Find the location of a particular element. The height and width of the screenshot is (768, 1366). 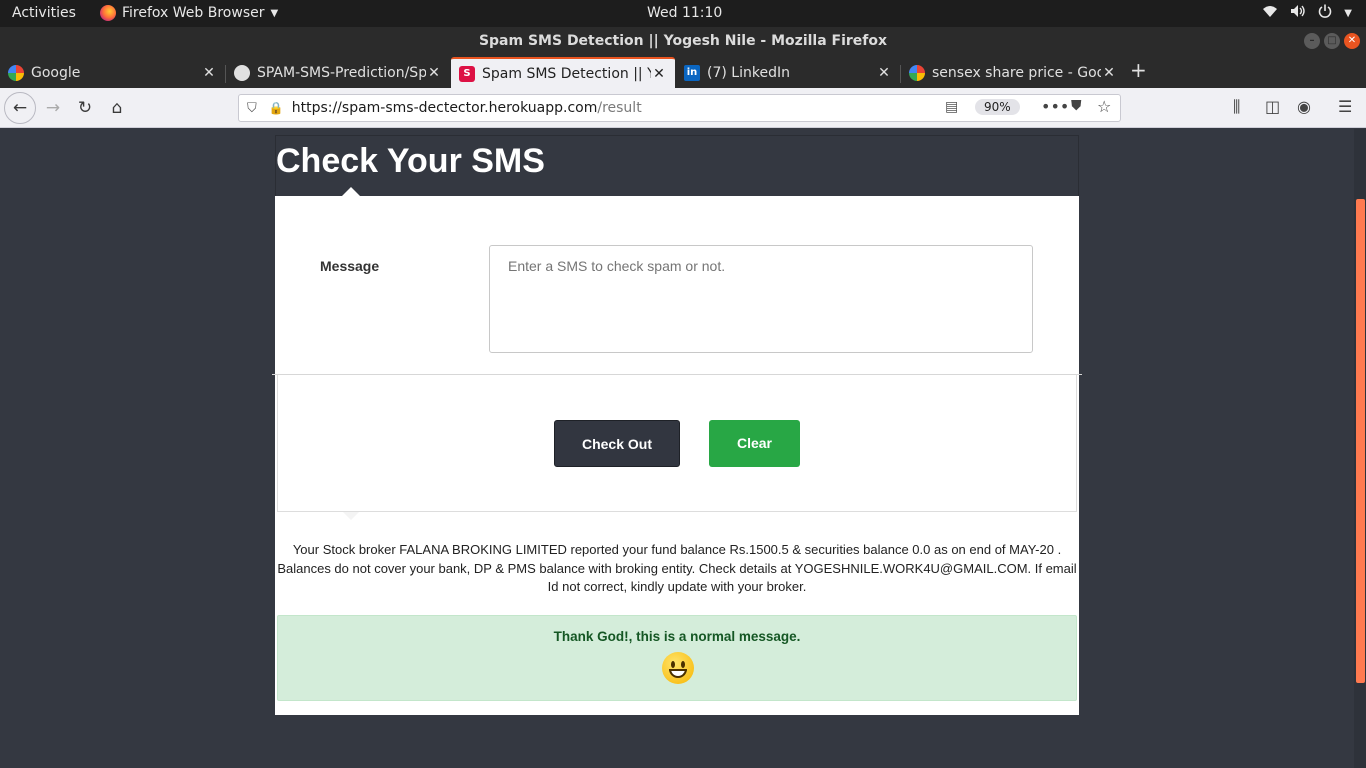

page-actions-icon: ••• is located at coordinates (1055, 106).